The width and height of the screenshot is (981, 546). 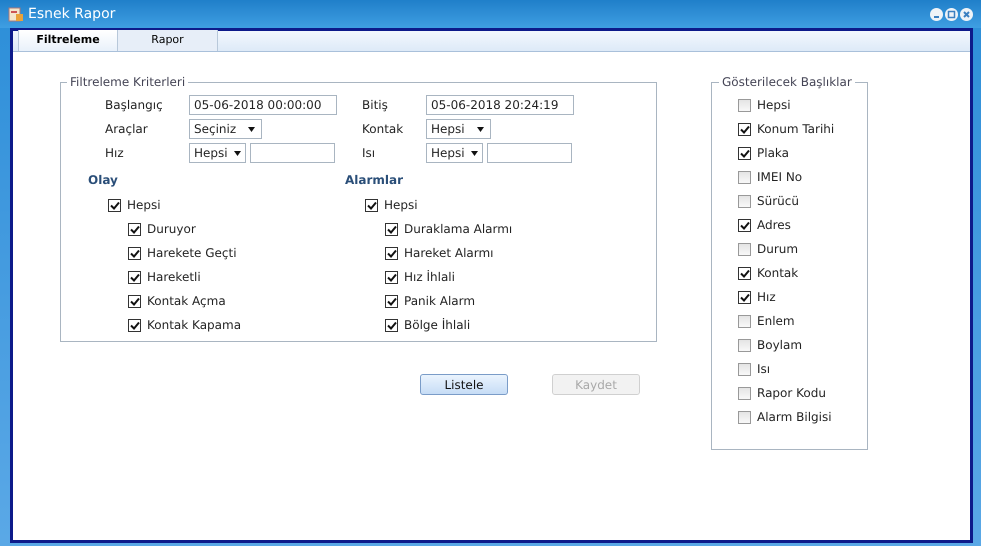 What do you see at coordinates (115, 153) in the screenshot?
I see `field-label: Hız` at bounding box center [115, 153].